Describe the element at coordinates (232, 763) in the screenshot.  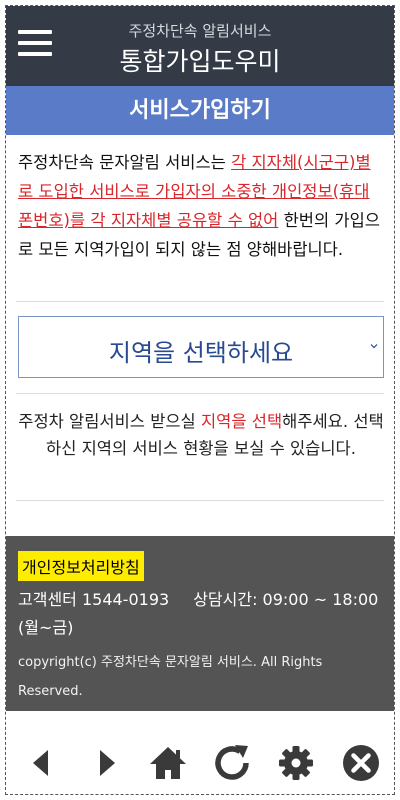
I see `refresh-icon` at that location.